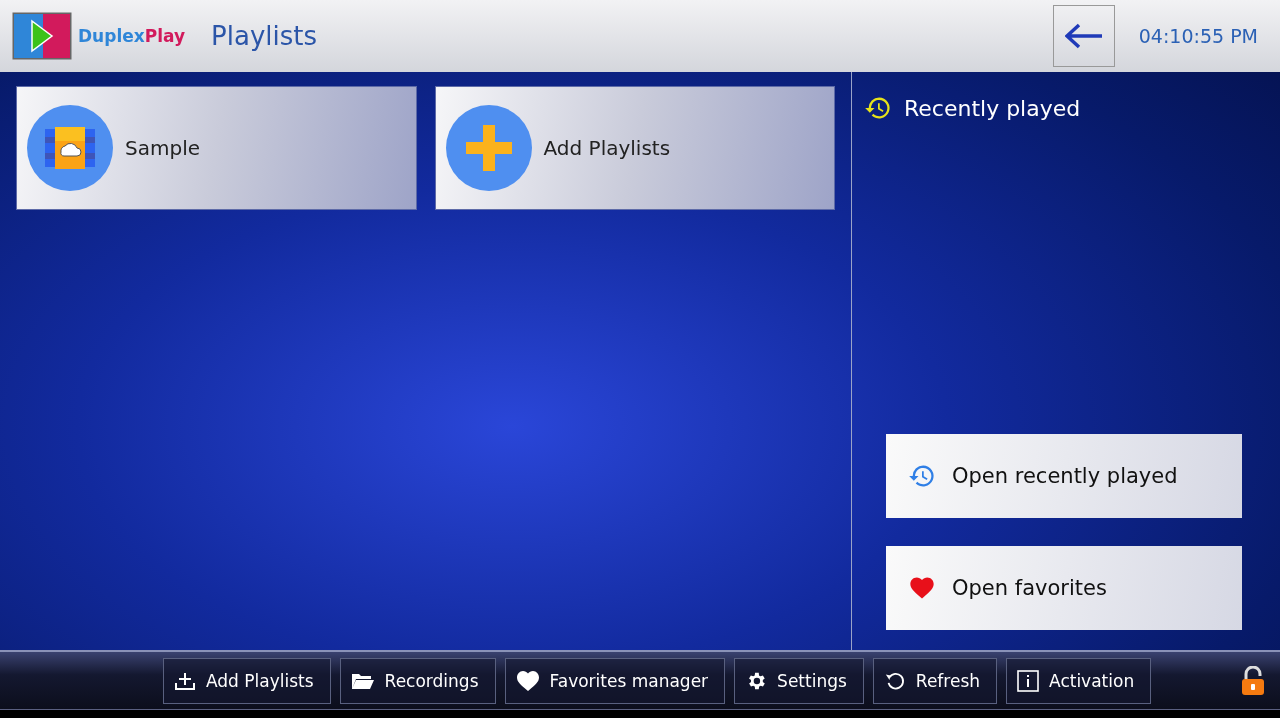  What do you see at coordinates (70, 148) in the screenshot?
I see `film-cloud-icon` at bounding box center [70, 148].